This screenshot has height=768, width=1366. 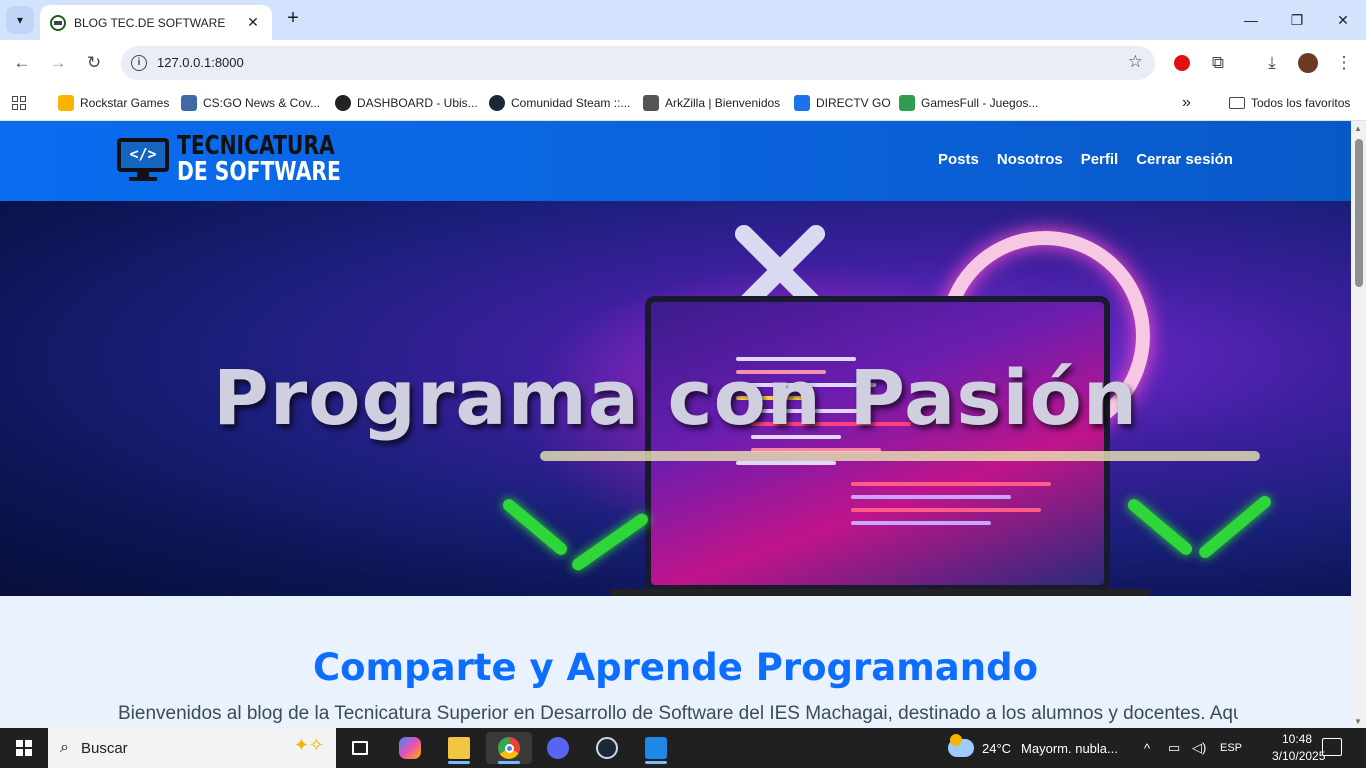 I want to click on logo-text: TECNICATURA DE SOFTWARE, so click(x=259, y=159).